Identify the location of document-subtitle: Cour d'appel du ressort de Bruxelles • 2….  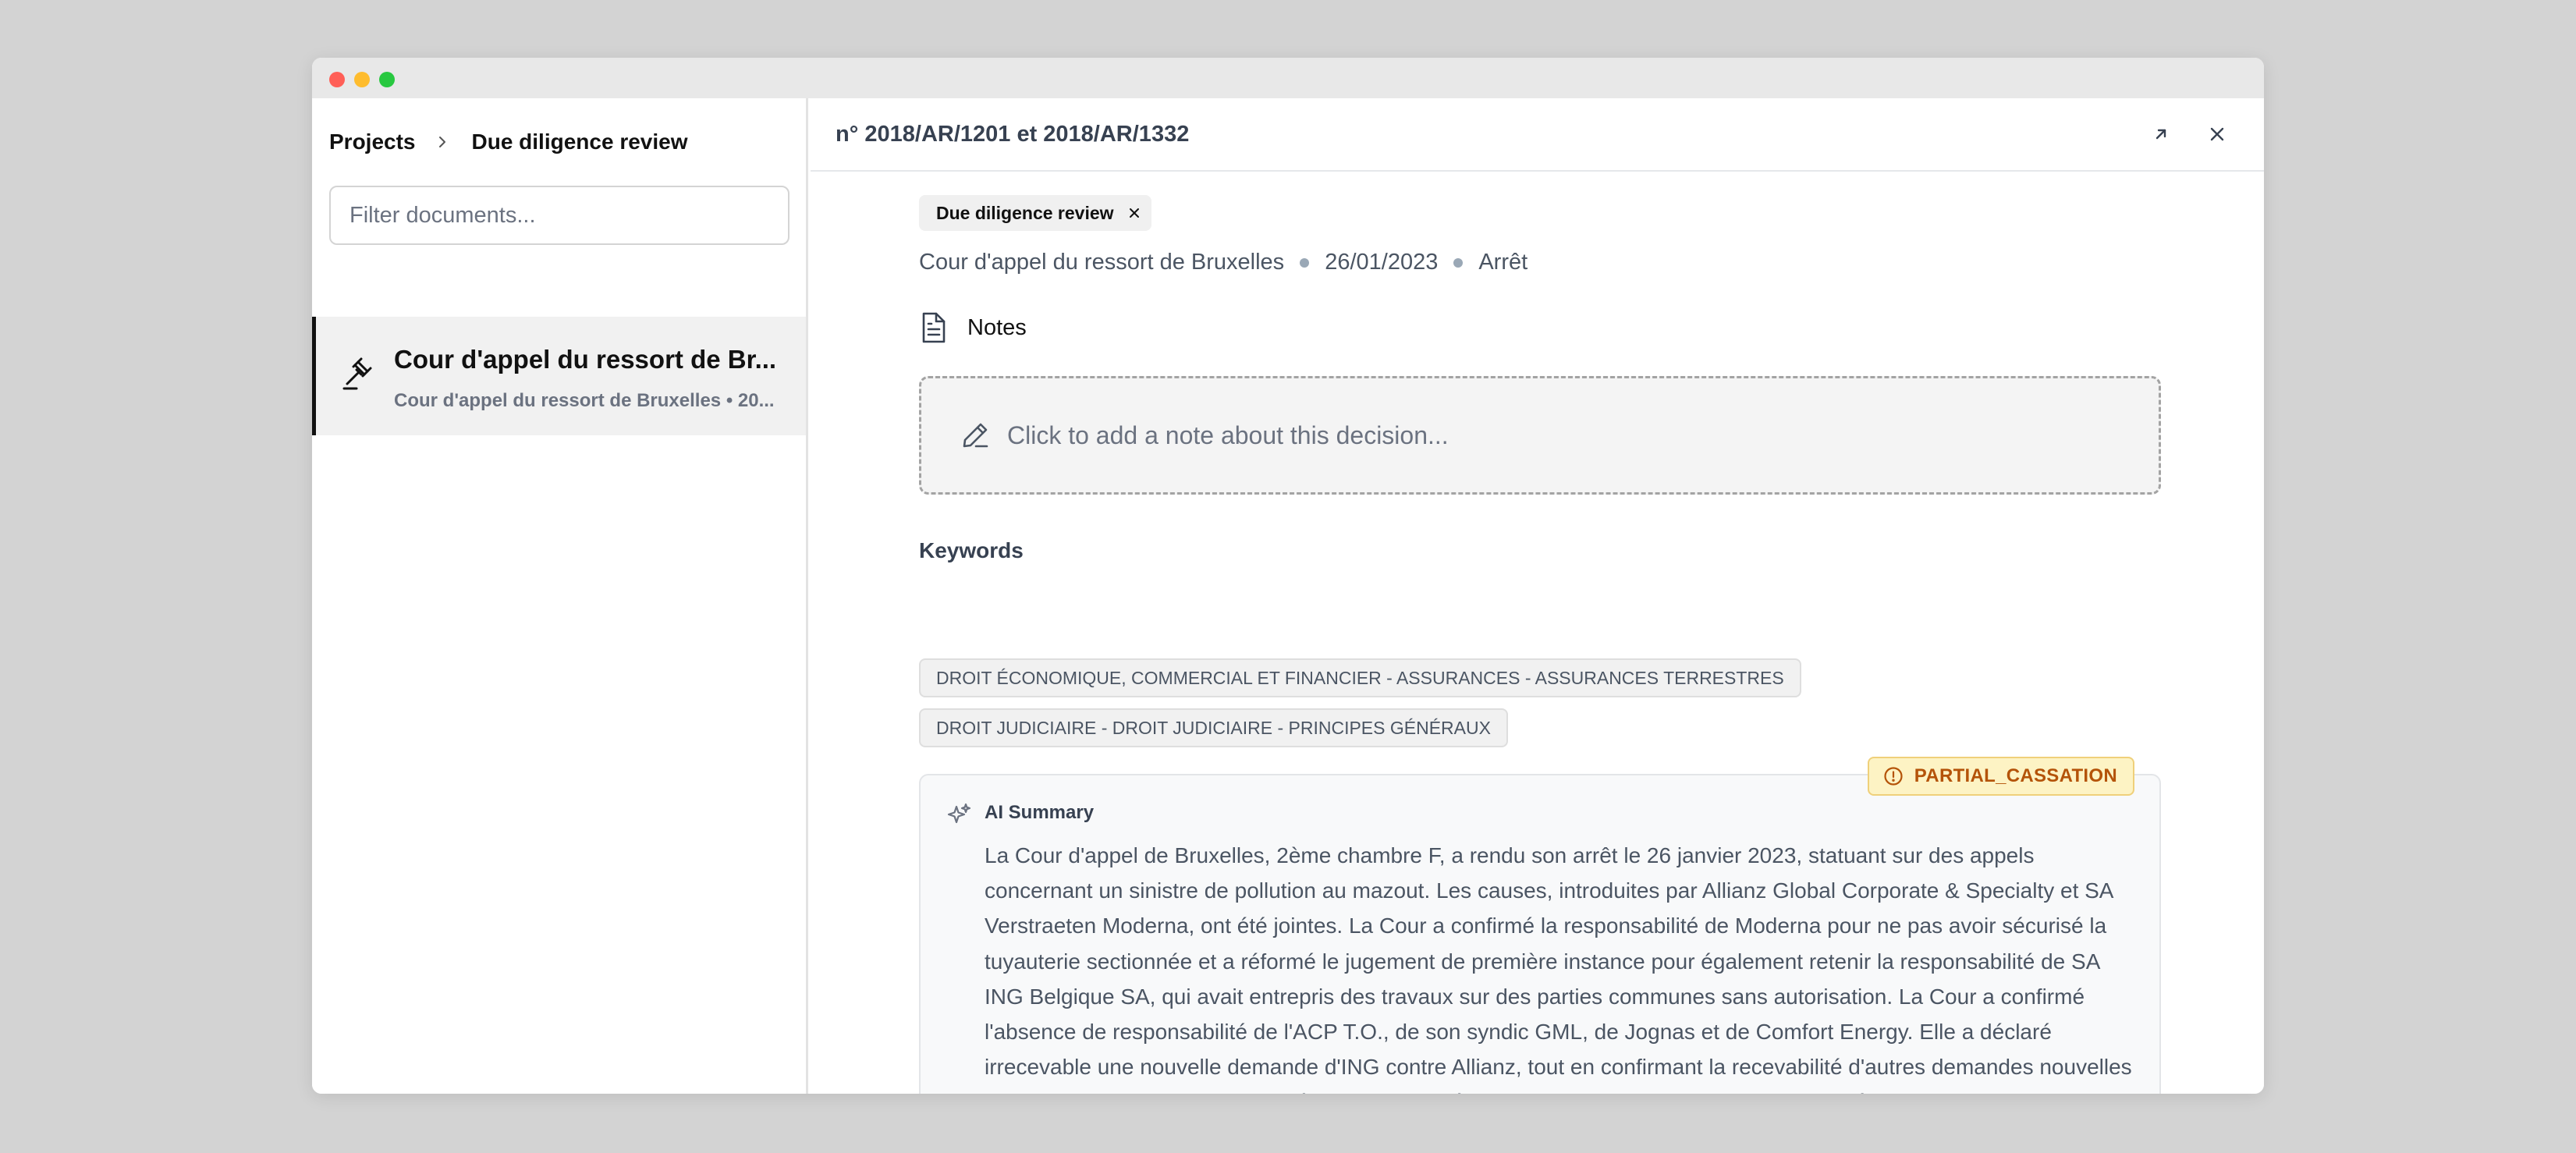
(584, 400).